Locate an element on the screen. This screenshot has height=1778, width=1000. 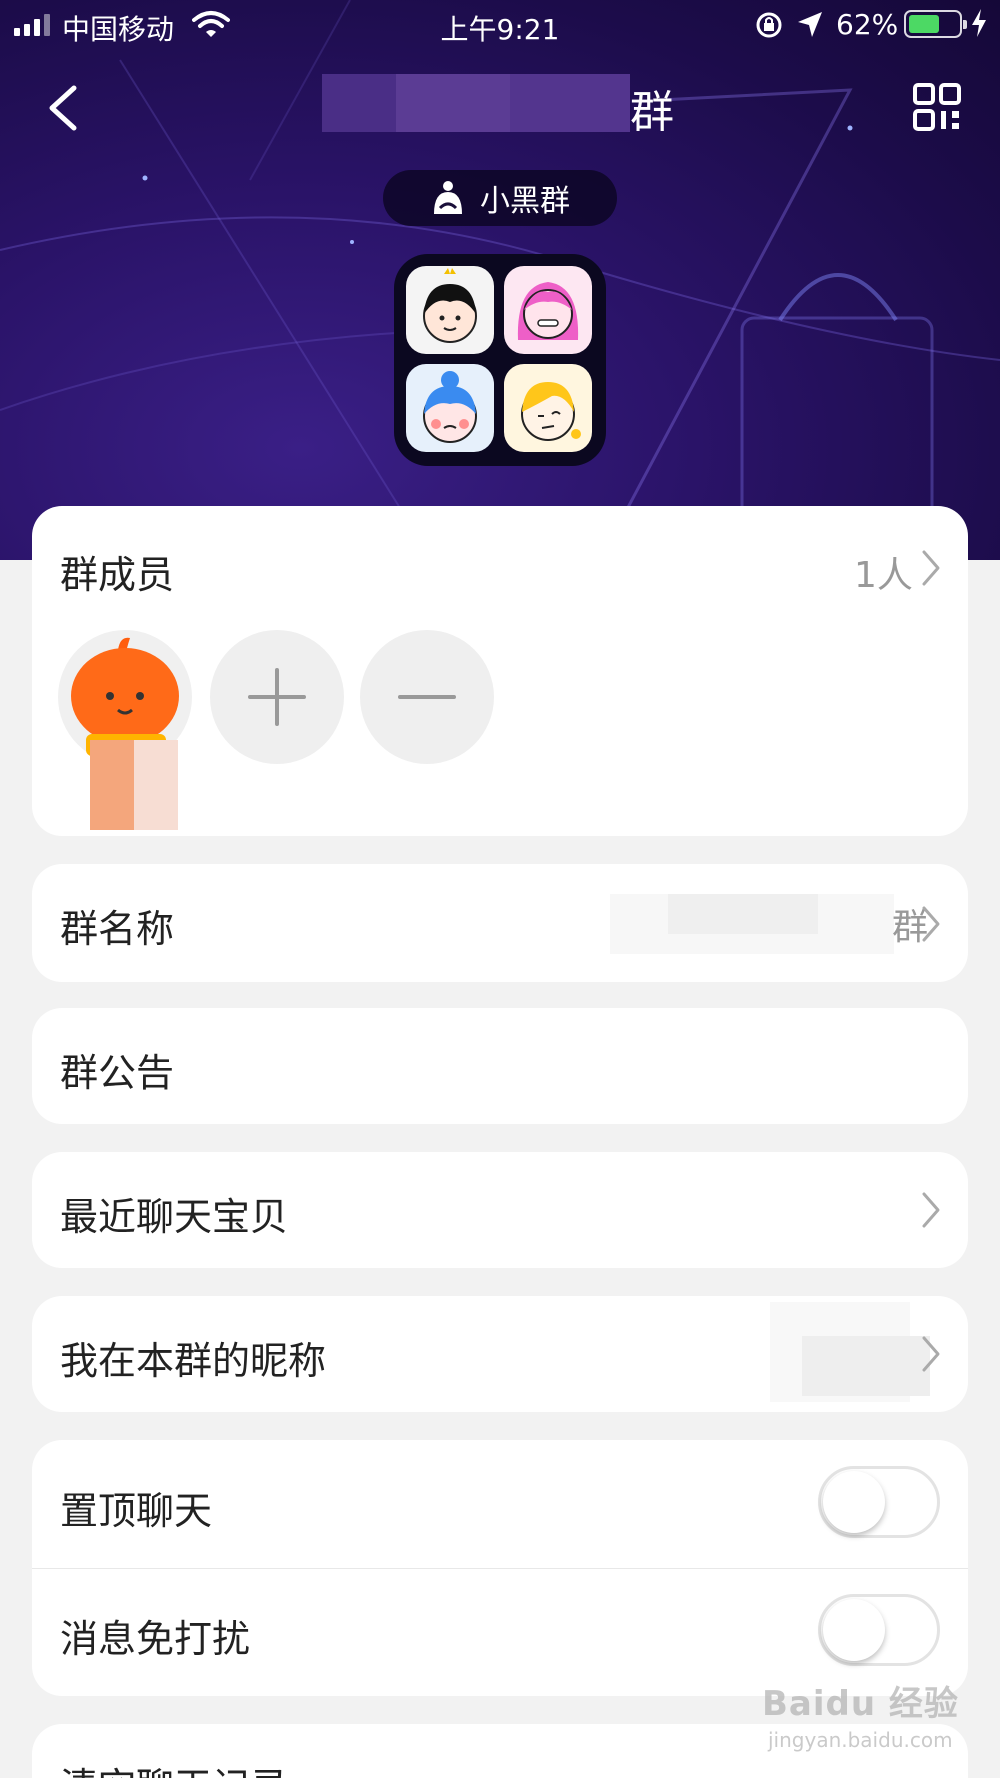
pin-chat-label: 置顶聊天 is located at coordinates (136, 1511).